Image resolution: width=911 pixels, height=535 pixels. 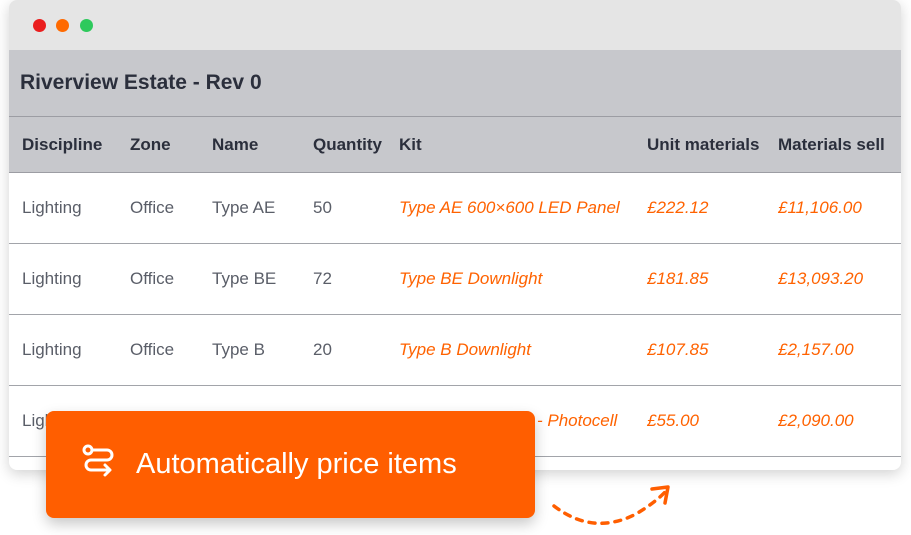 What do you see at coordinates (816, 349) in the screenshot?
I see `cell-materials-sell: £2,157.00` at bounding box center [816, 349].